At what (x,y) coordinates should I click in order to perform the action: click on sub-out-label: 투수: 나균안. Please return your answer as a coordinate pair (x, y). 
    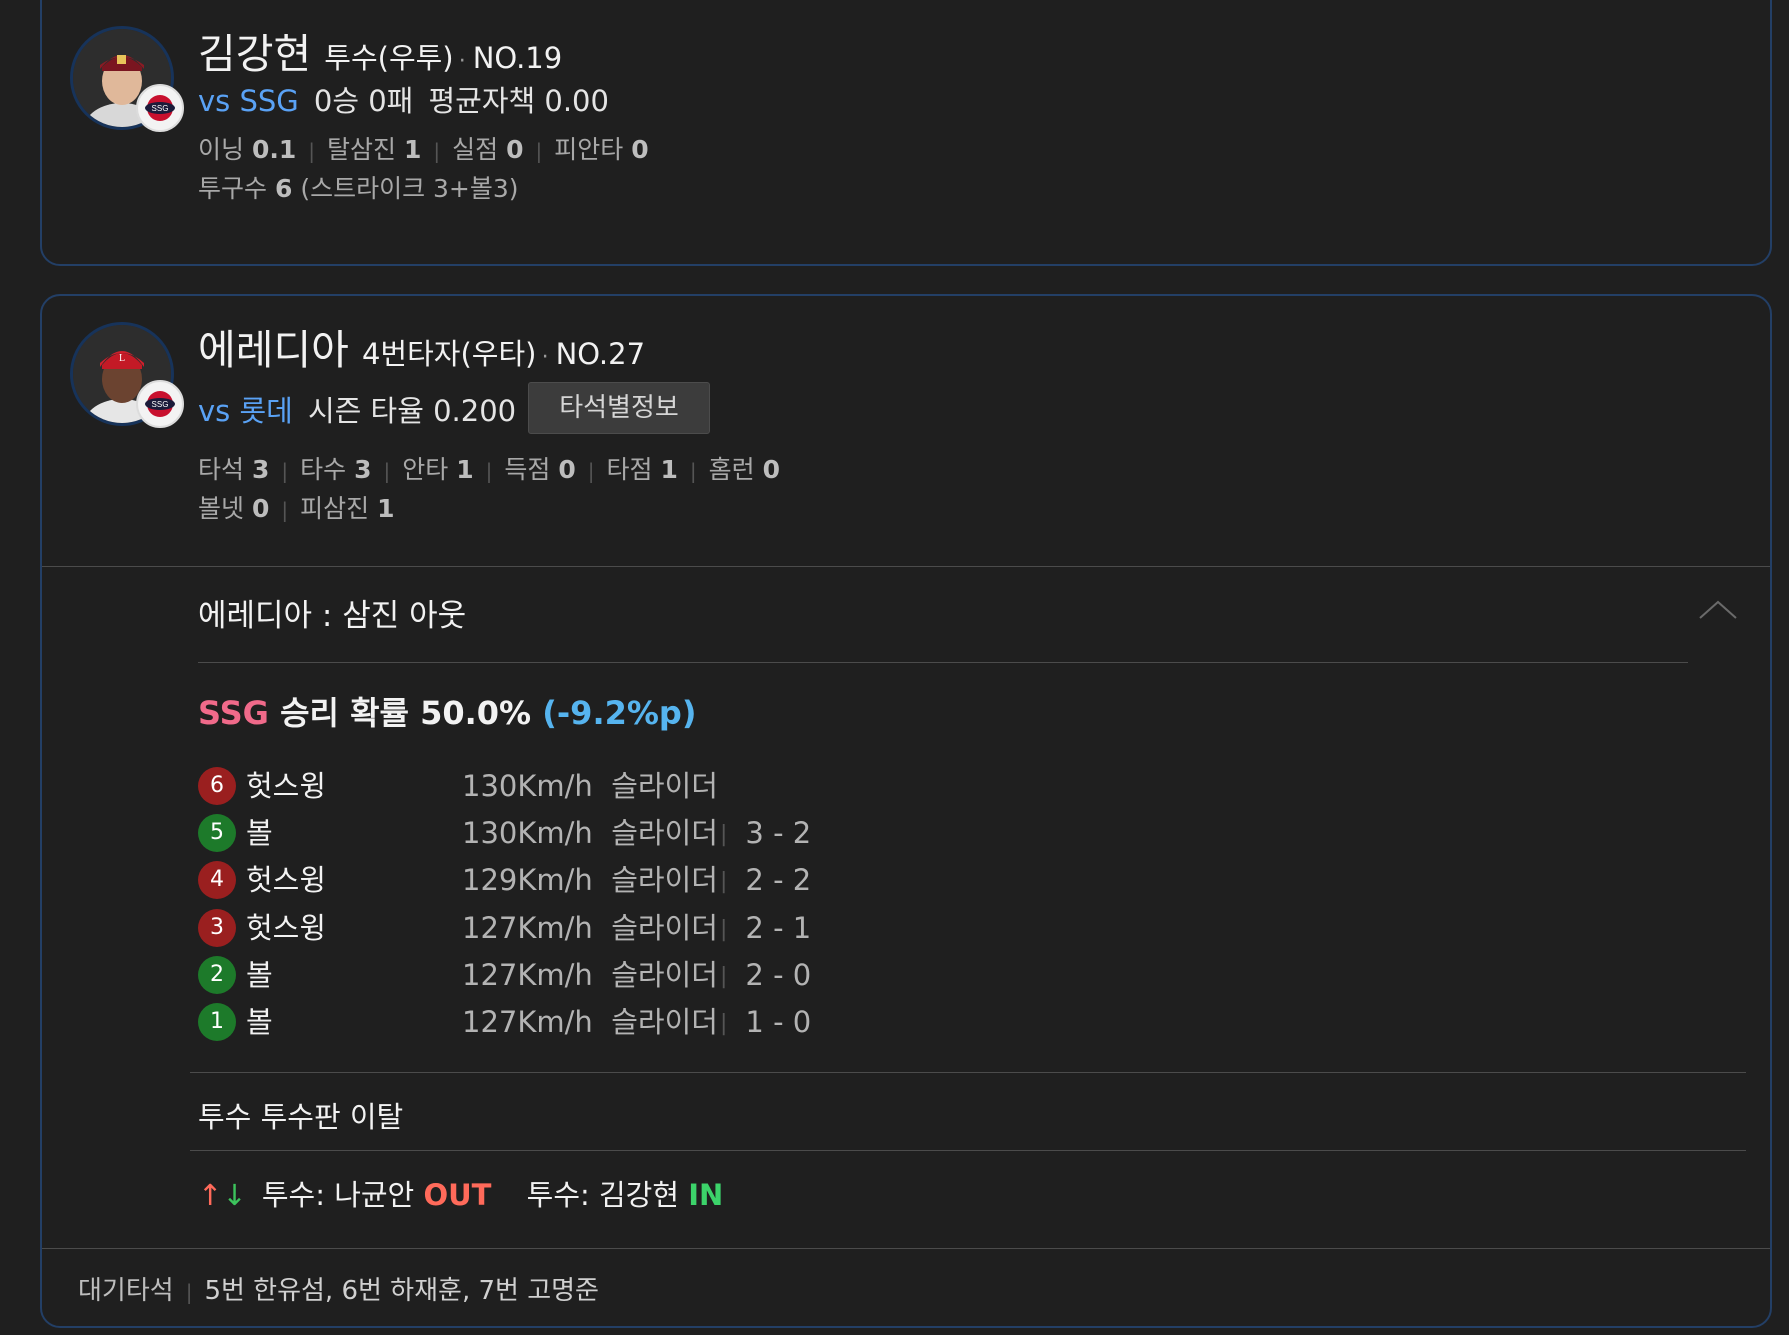
    Looking at the image, I should click on (338, 1195).